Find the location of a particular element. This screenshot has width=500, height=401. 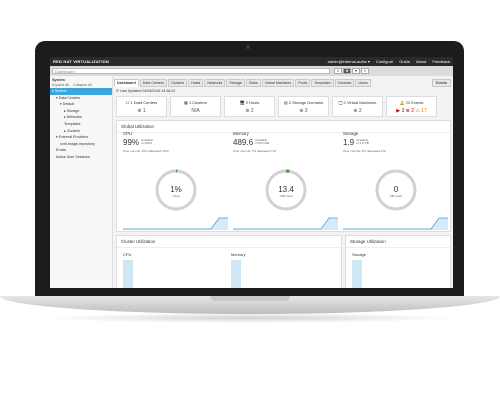

collapse-all-link: Collapse All is located at coordinates (82, 85).